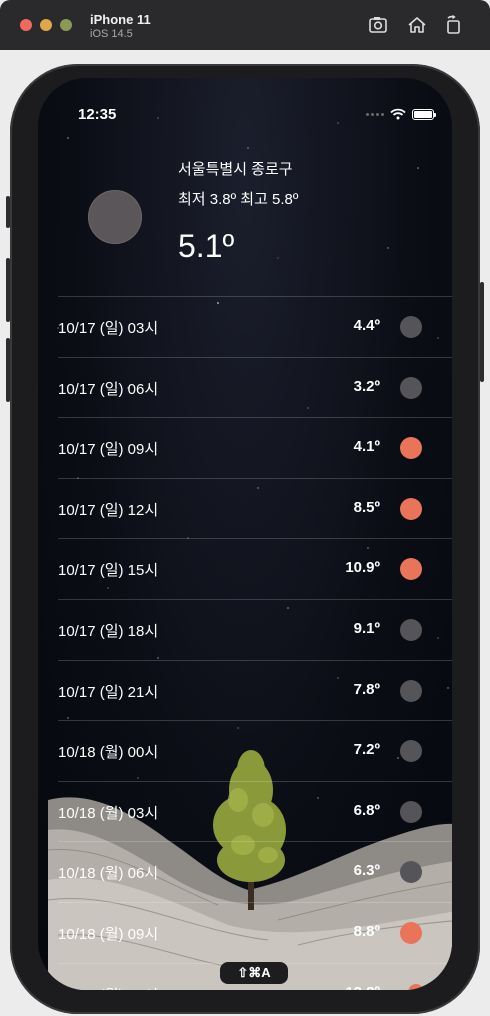 The width and height of the screenshot is (490, 1016). I want to click on os-version: iOS 14.5, so click(111, 34).